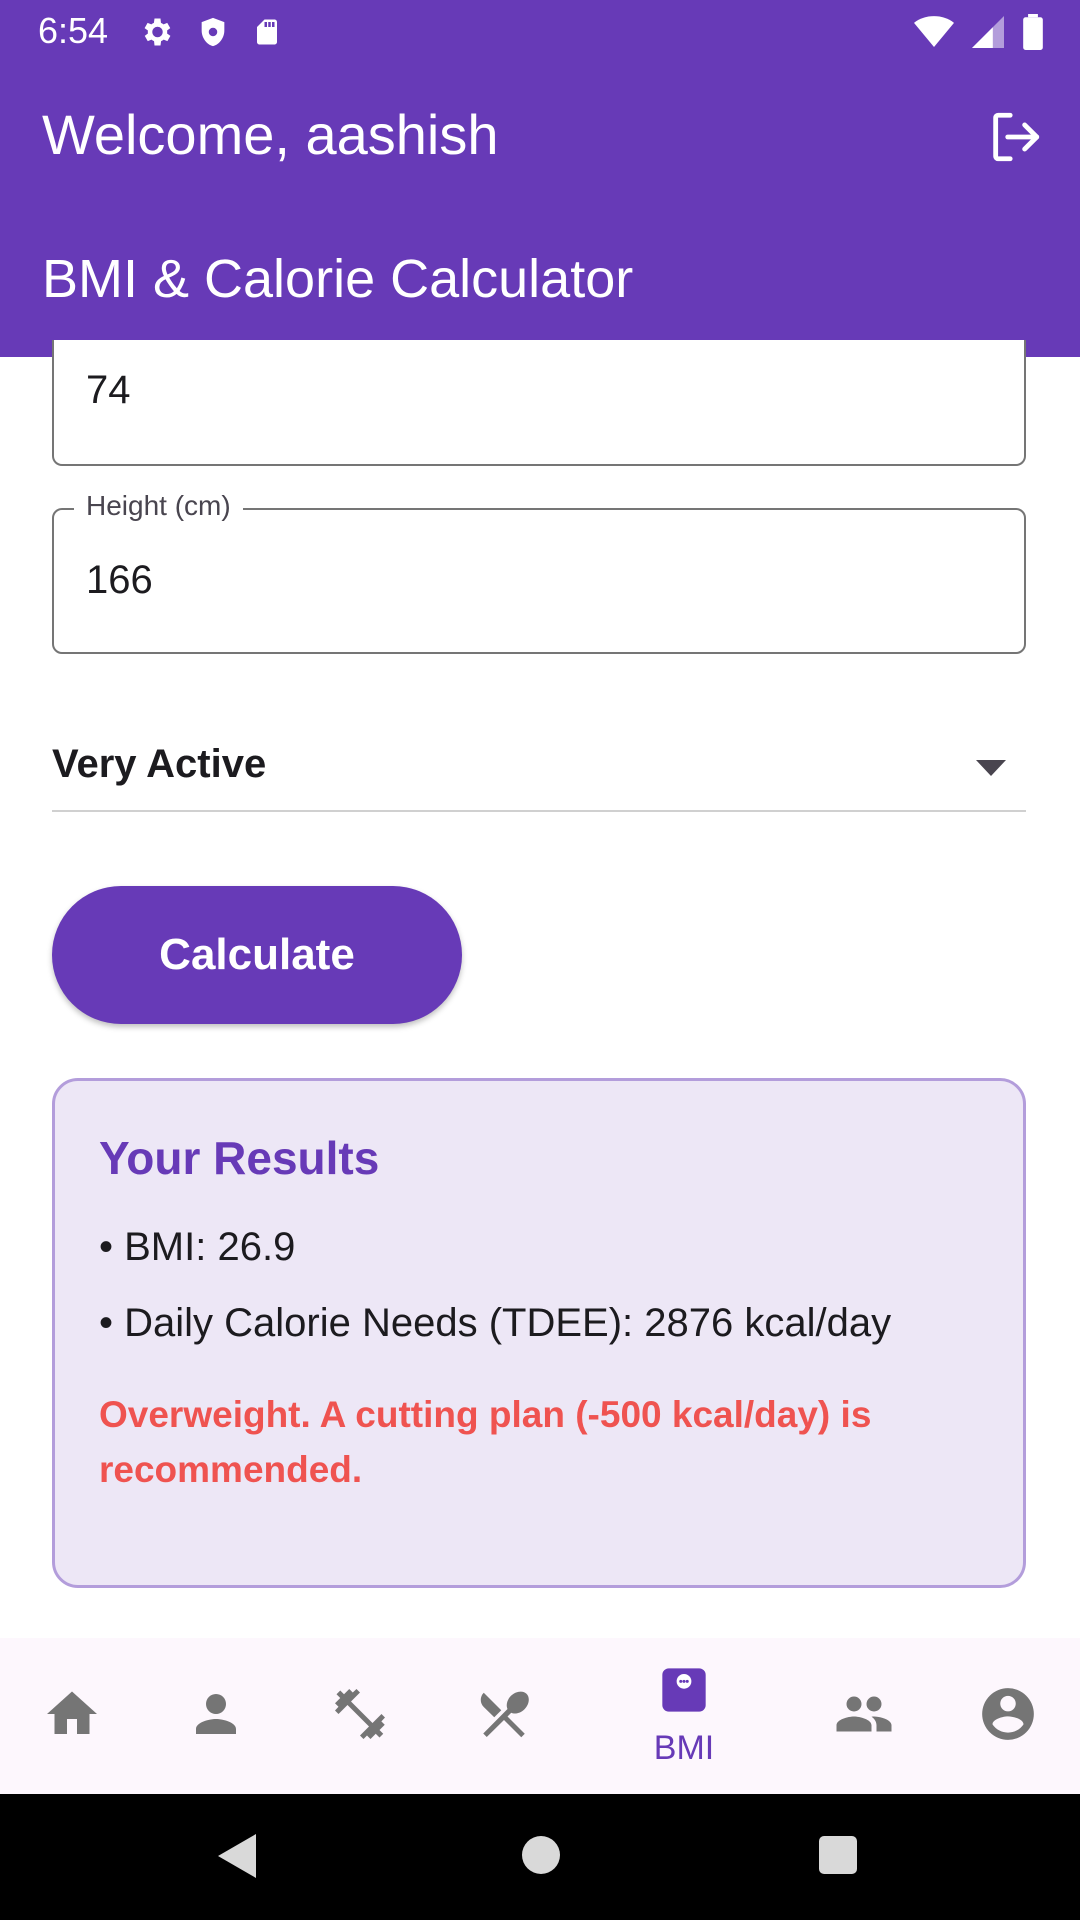 The width and height of the screenshot is (1080, 1920). I want to click on nav-home, so click(72, 1716).